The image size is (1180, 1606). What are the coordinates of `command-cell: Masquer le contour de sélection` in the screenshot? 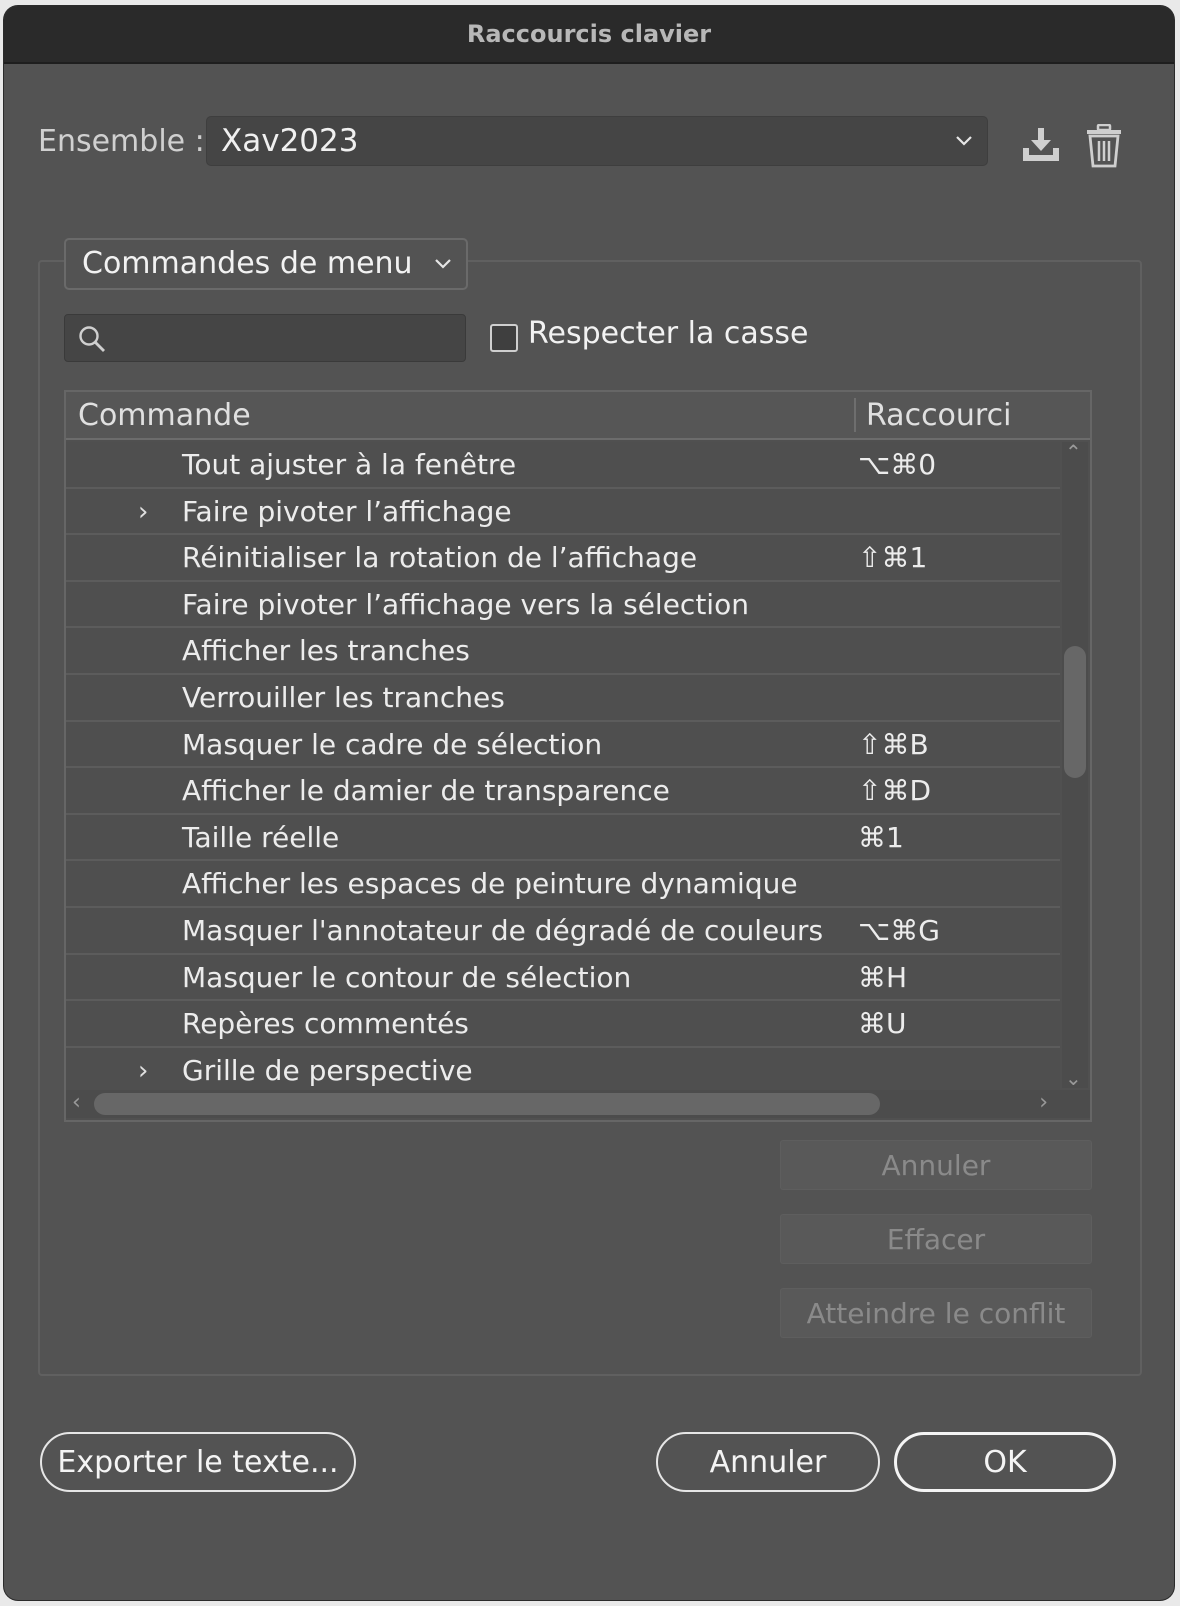 It's located at (407, 977).